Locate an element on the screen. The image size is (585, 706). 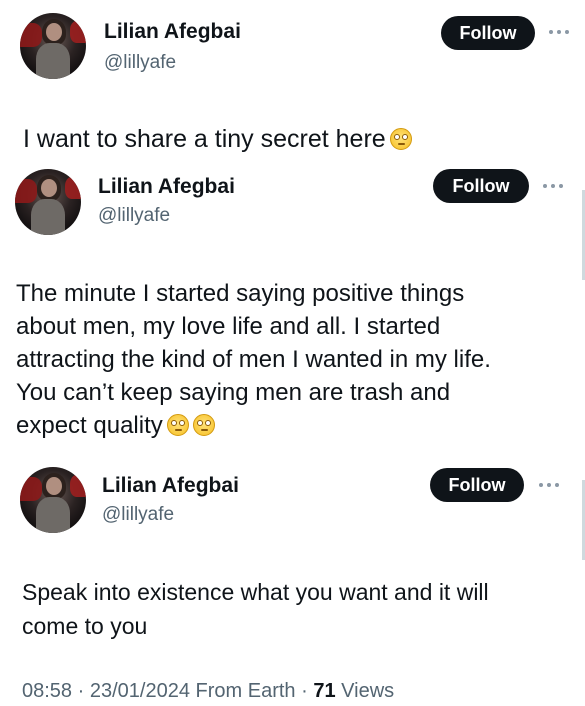
post-source: From Earth is located at coordinates (245, 691).